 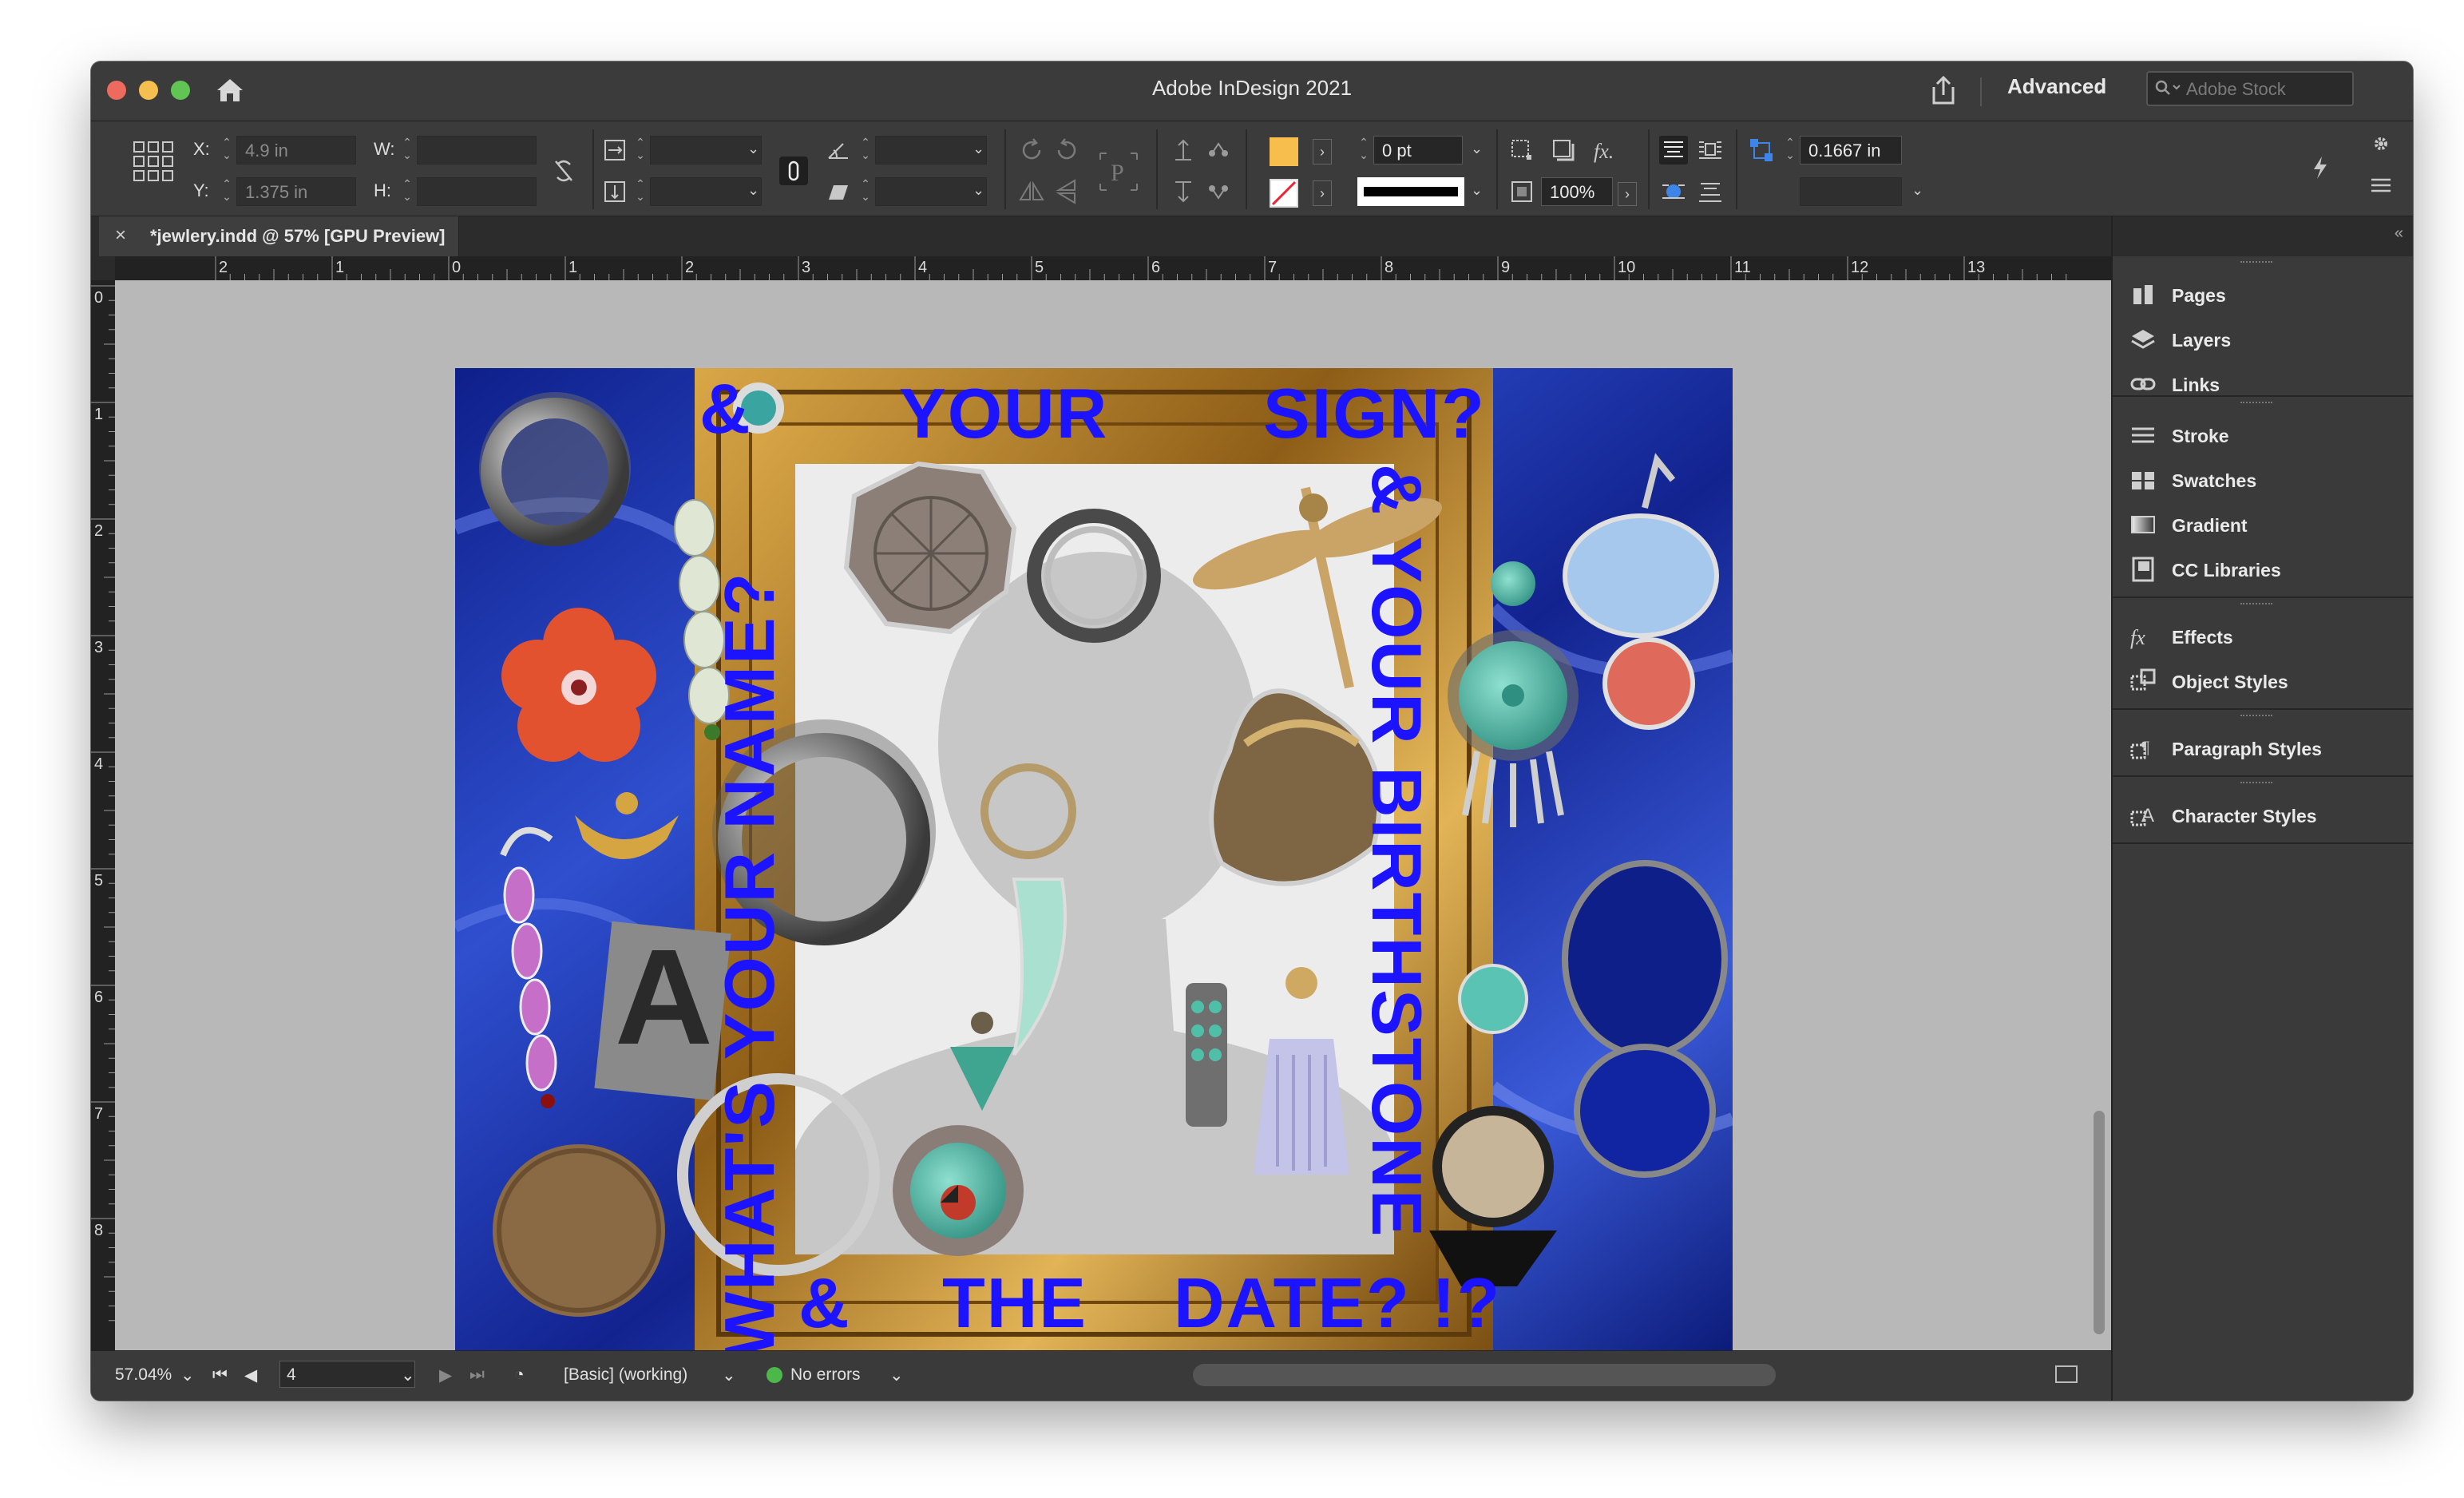 I want to click on rotation-angle-icon, so click(x=838, y=150).